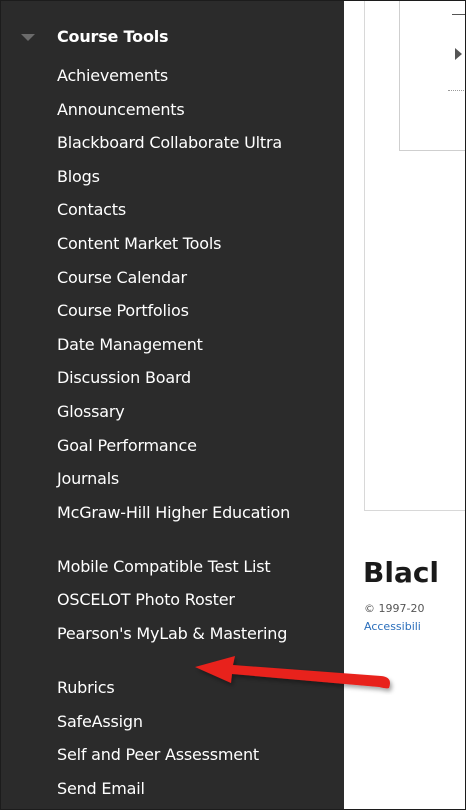  What do you see at coordinates (28, 37) in the screenshot?
I see `collapse-caret-icon` at bounding box center [28, 37].